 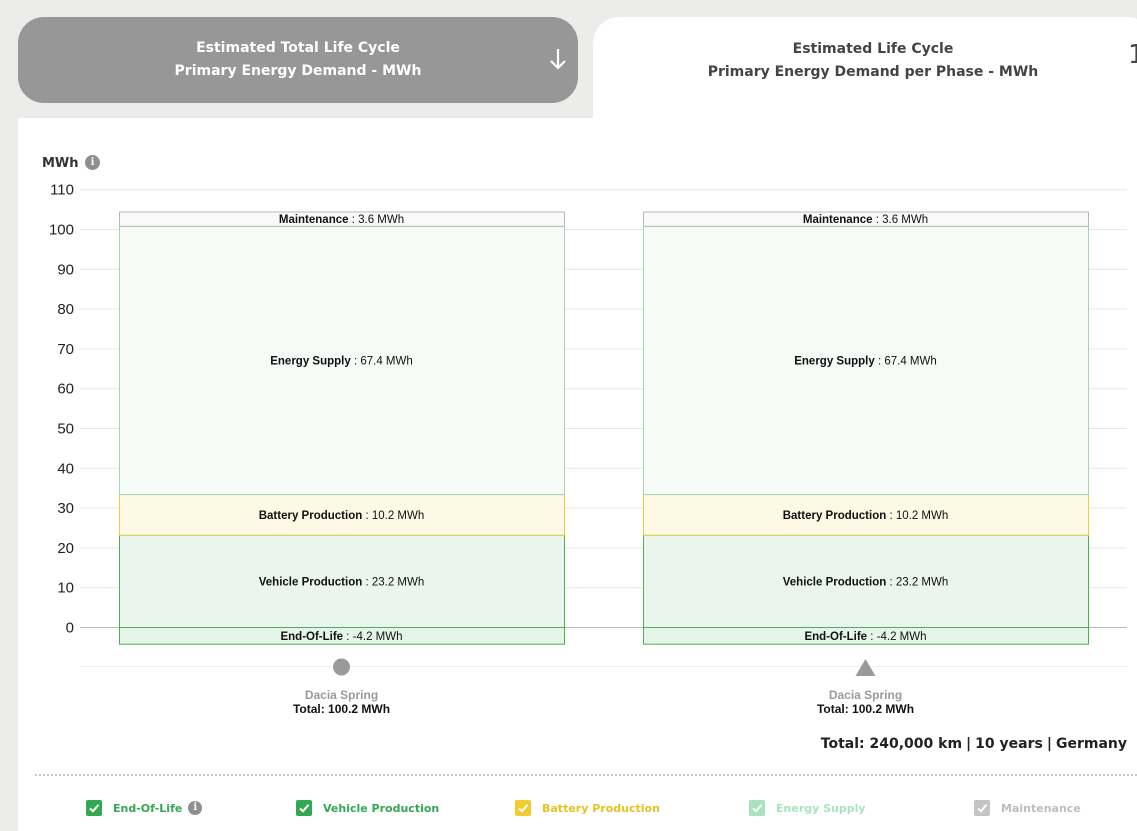 What do you see at coordinates (60, 163) in the screenshot?
I see `y-axis-unit-label: MWh` at bounding box center [60, 163].